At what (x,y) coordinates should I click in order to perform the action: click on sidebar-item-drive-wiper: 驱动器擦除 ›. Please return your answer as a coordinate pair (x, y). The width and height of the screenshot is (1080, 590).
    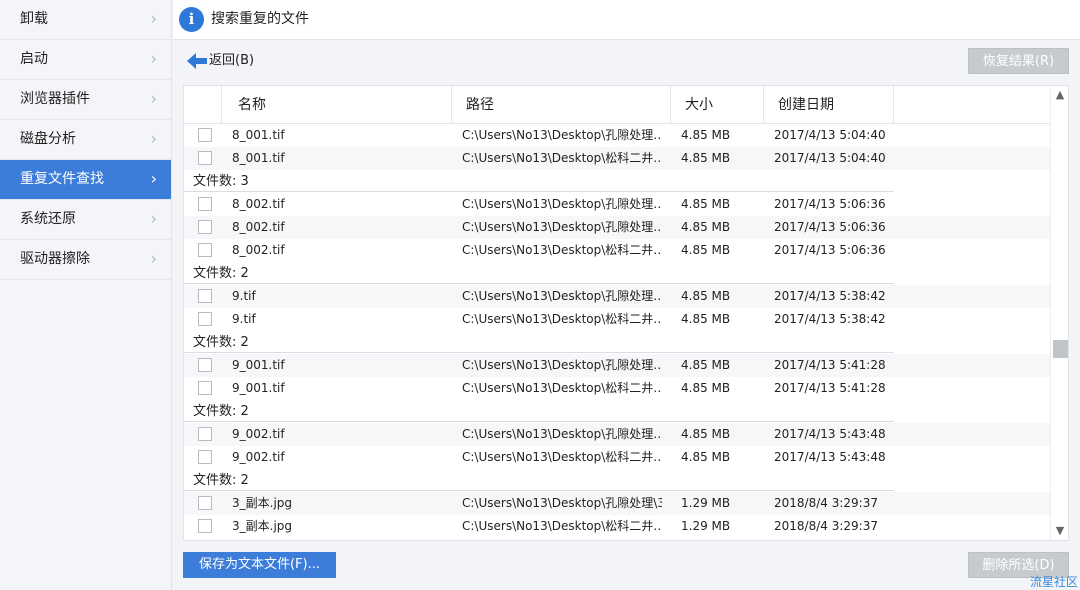
    Looking at the image, I should click on (85, 260).